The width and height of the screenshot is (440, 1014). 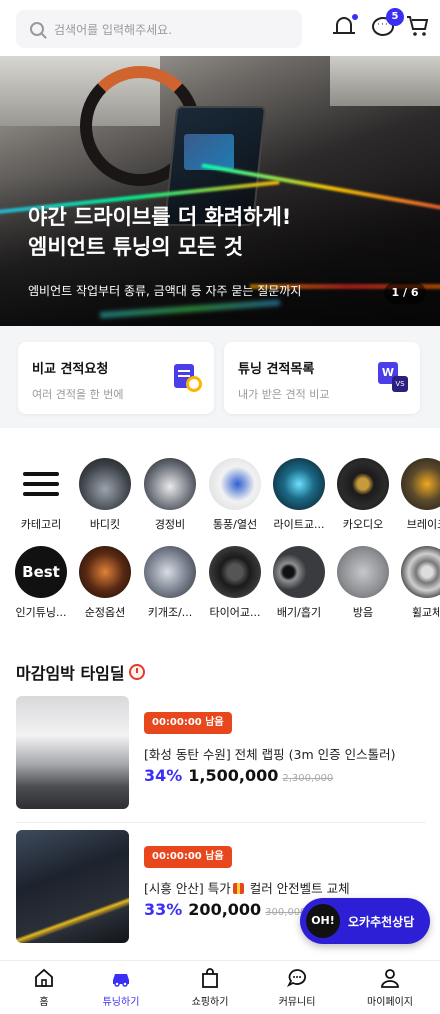 What do you see at coordinates (105, 484) in the screenshot?
I see `bodykit-image` at bounding box center [105, 484].